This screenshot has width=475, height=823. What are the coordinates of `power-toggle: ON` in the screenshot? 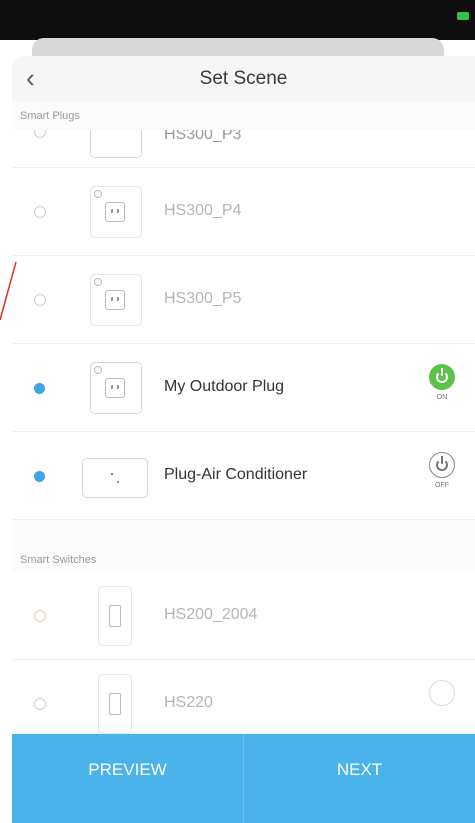 It's located at (442, 382).